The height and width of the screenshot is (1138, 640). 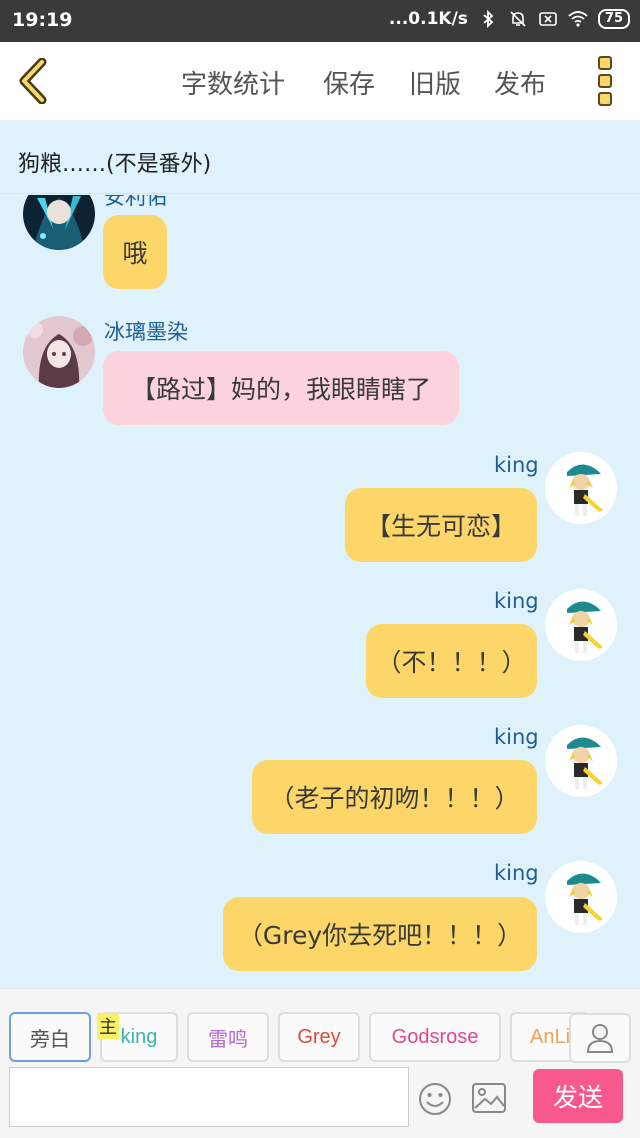 What do you see at coordinates (613, 19) in the screenshot?
I see `battery-level: 75` at bounding box center [613, 19].